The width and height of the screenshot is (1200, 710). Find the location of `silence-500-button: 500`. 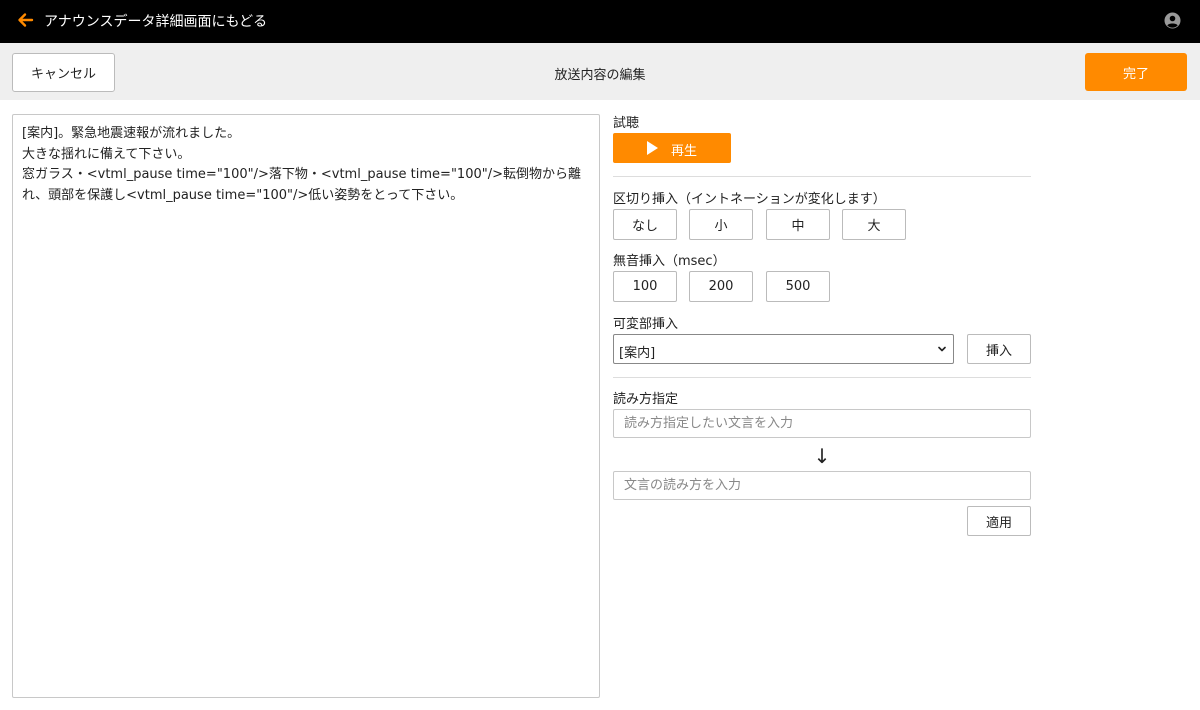

silence-500-button: 500 is located at coordinates (798, 286).